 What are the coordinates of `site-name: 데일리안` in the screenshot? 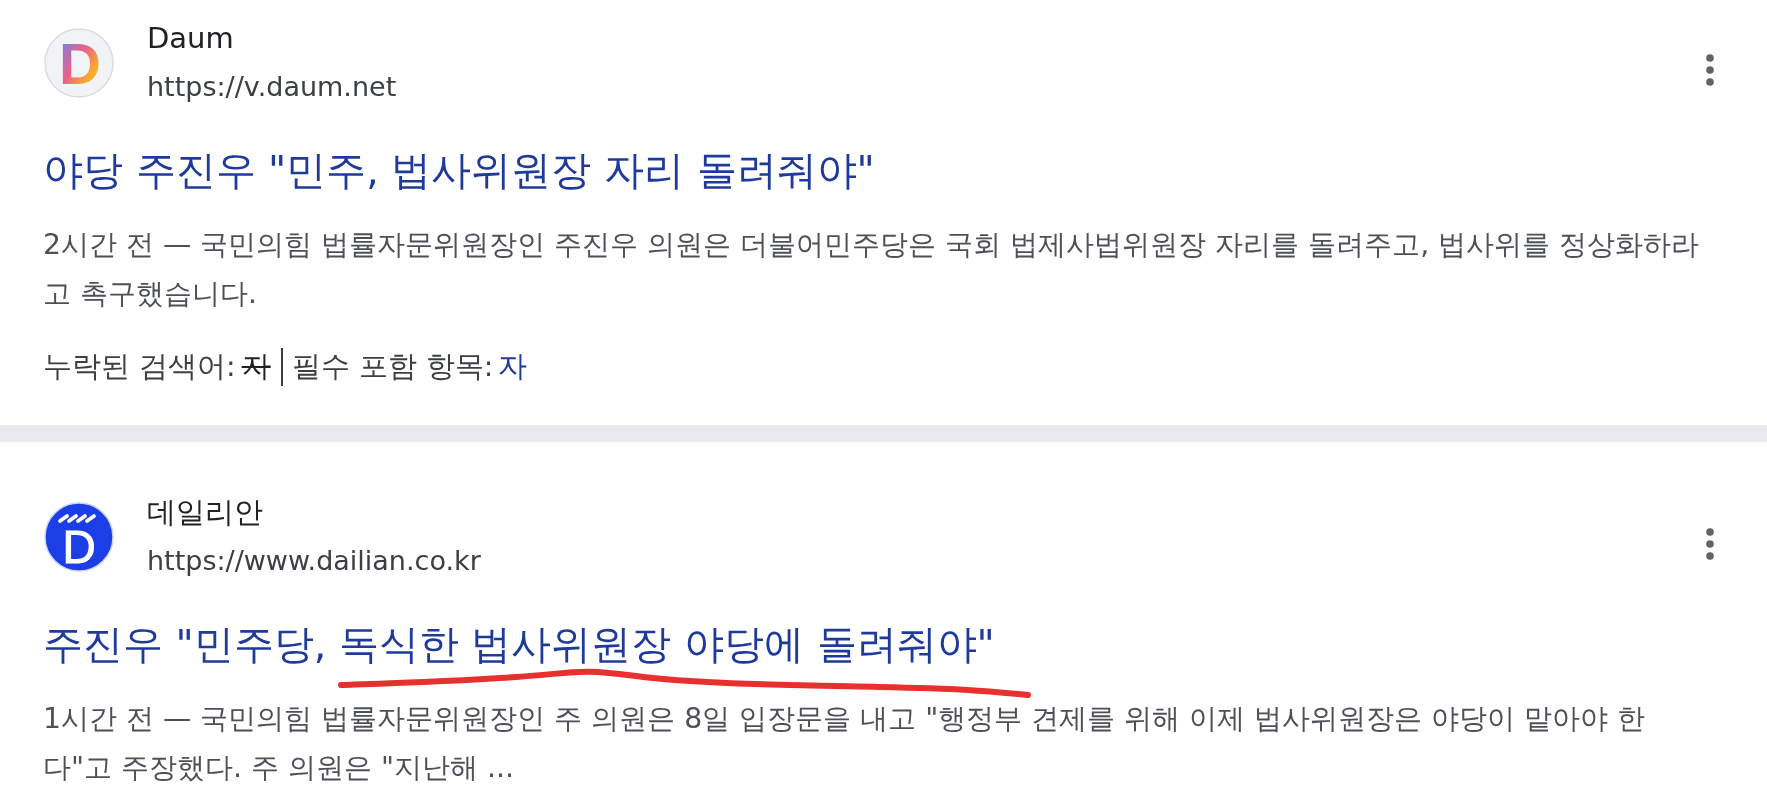 It's located at (205, 512).